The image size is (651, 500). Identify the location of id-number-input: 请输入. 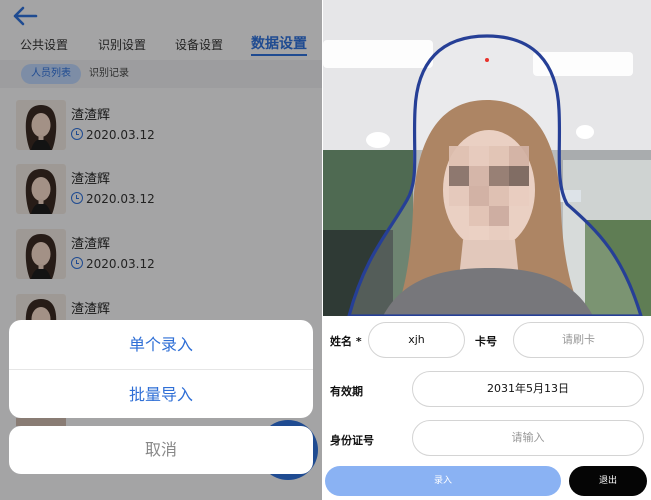
(528, 438).